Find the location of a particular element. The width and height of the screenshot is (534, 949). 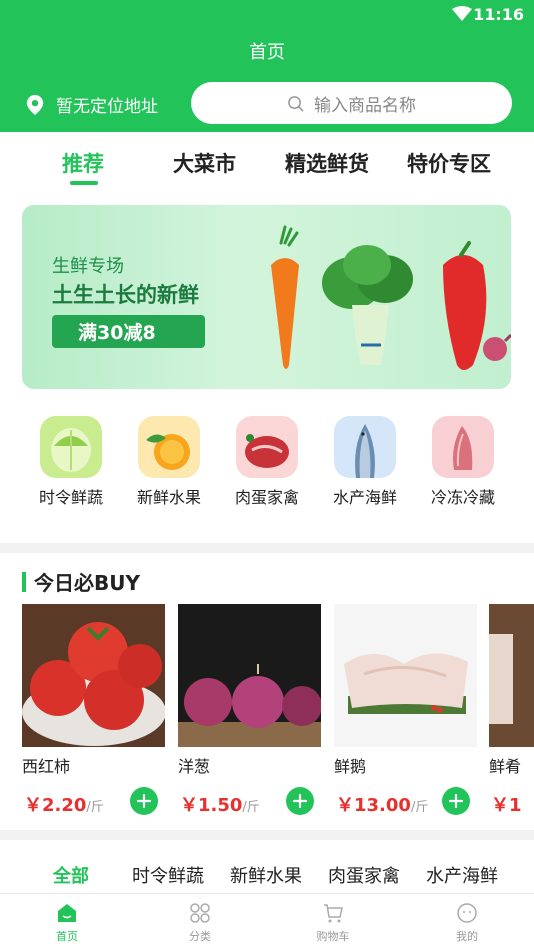

nav-item-cart: 购物车 is located at coordinates (333, 923).